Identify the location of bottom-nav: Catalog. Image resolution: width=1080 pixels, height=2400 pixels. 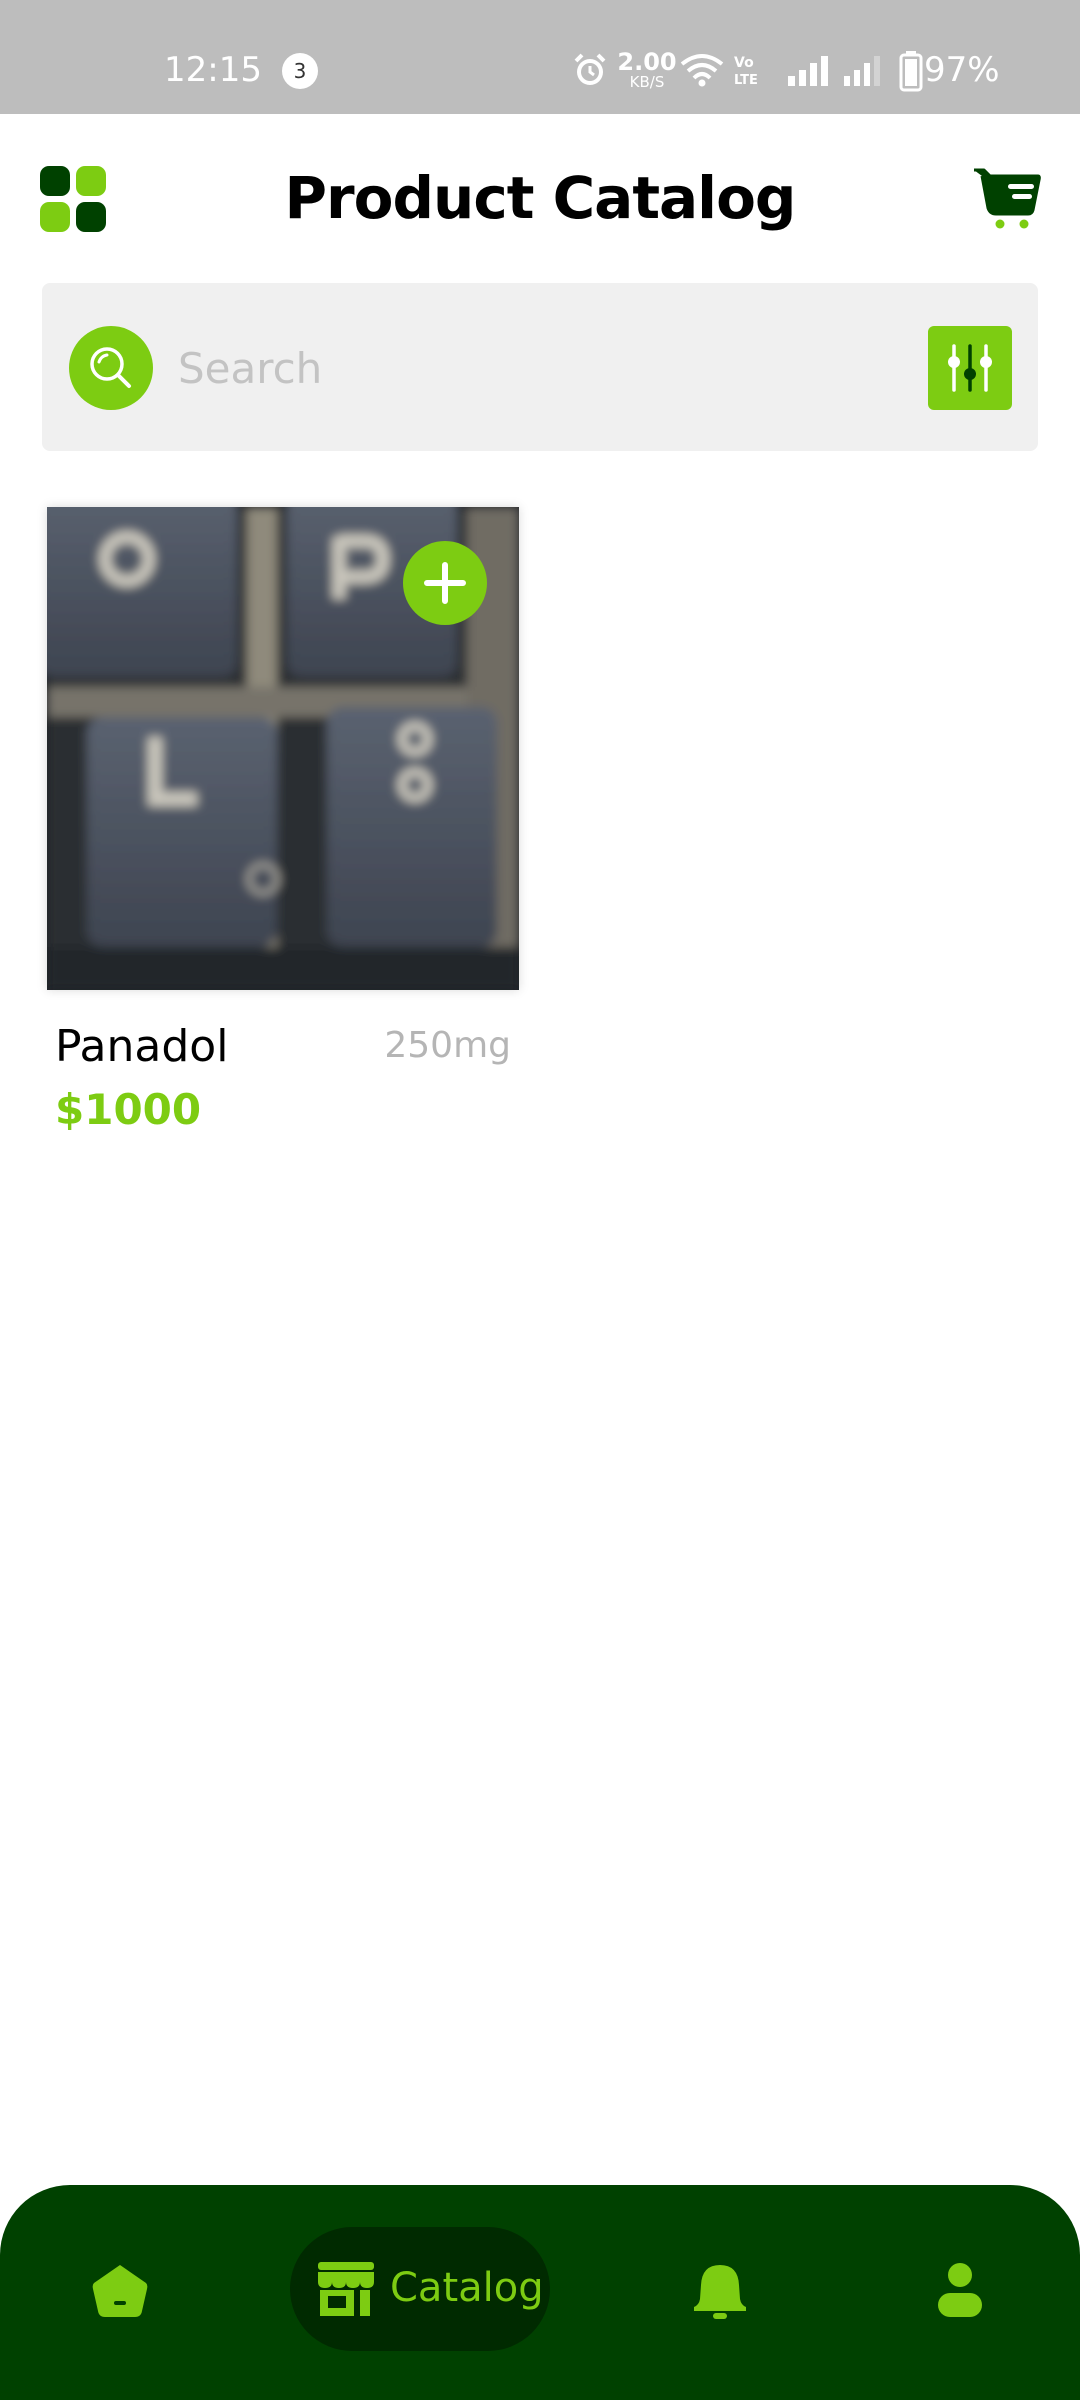
(540, 2292).